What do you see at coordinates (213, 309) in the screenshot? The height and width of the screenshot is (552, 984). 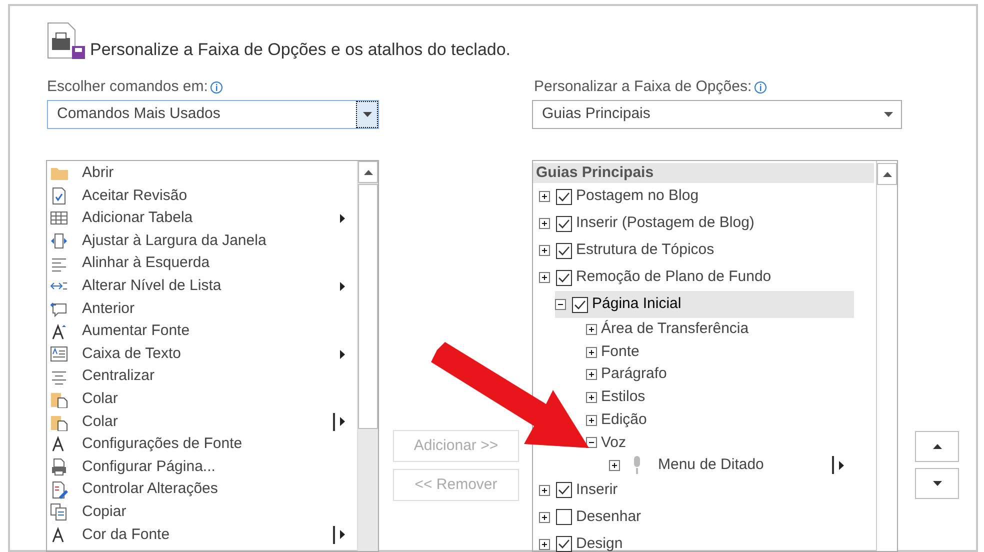 I see `command-item: Anterior` at bounding box center [213, 309].